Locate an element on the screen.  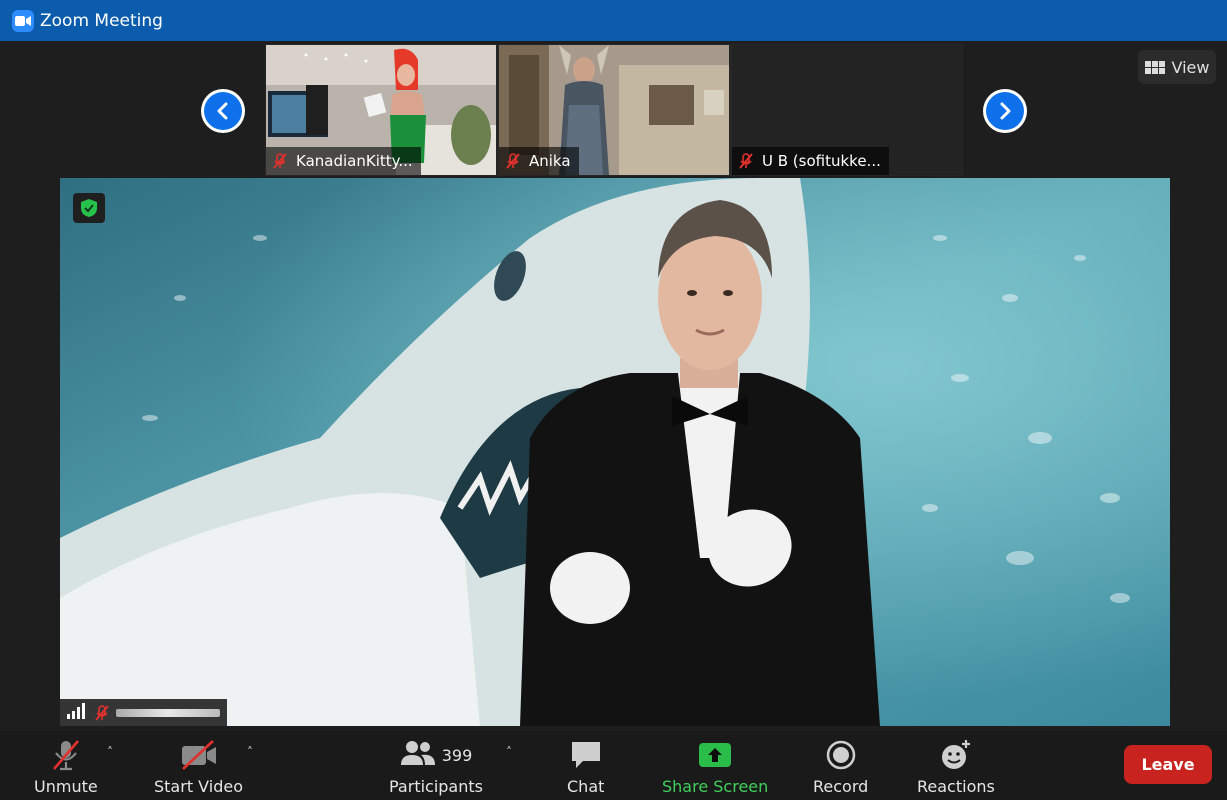
chevron-right-icon is located at coordinates (1005, 111).